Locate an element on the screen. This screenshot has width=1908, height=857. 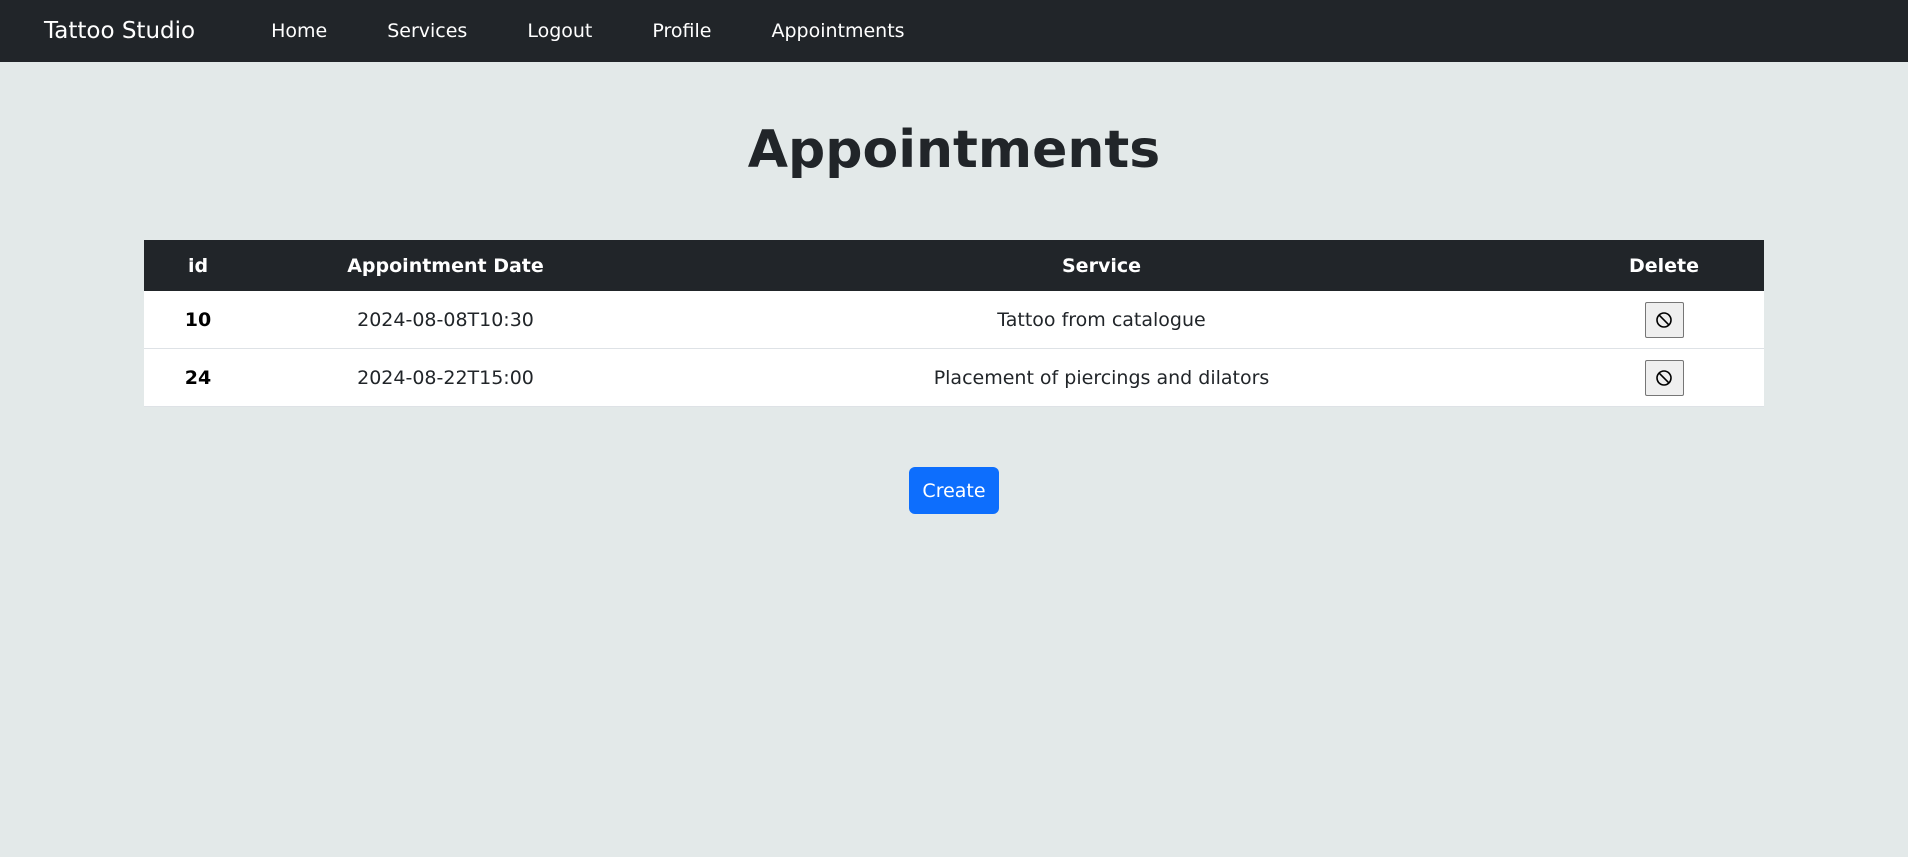
header-delete: Delete is located at coordinates (1664, 265).